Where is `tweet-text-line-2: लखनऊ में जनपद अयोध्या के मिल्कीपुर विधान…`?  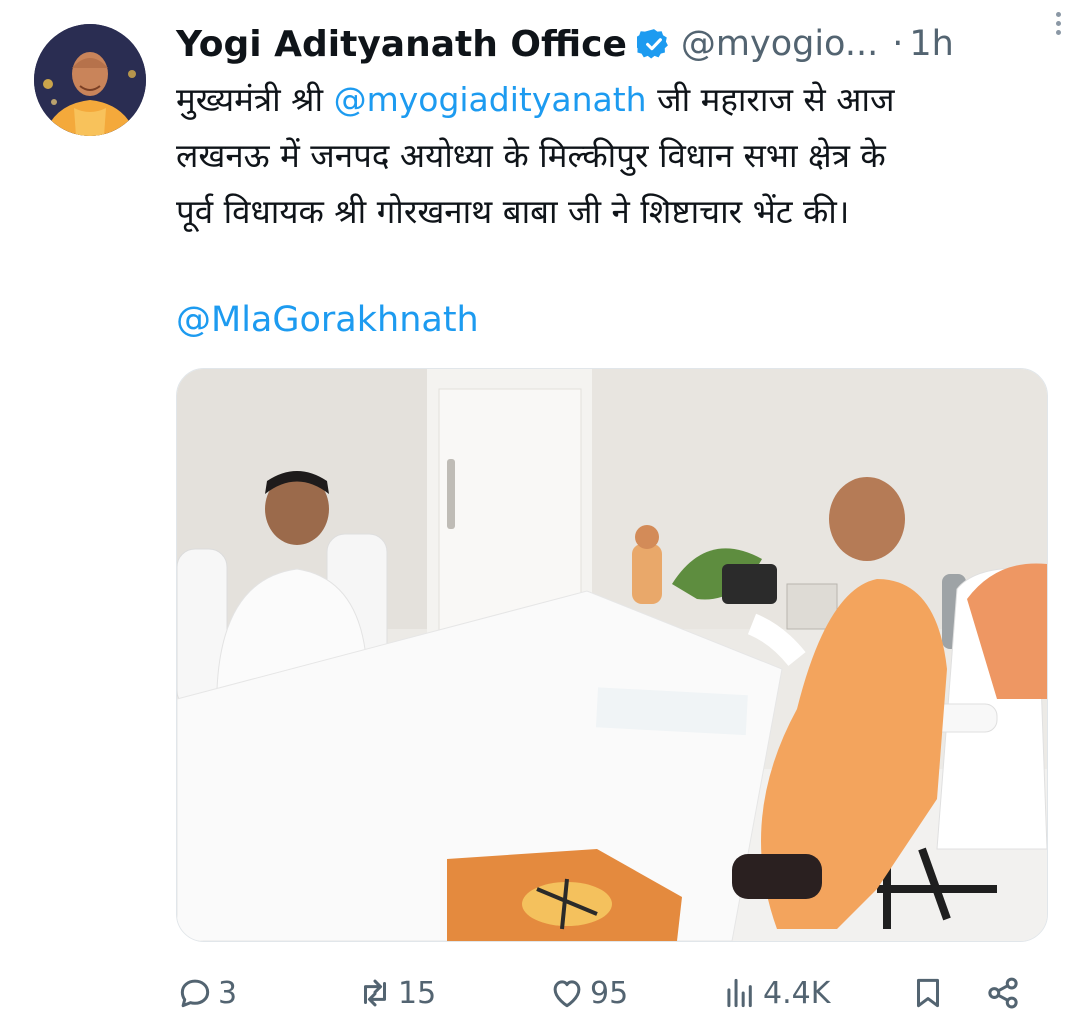
tweet-text-line-2: लखनऊ में जनपद अयोध्या के मिल्कीपुर विधान… is located at coordinates (531, 155).